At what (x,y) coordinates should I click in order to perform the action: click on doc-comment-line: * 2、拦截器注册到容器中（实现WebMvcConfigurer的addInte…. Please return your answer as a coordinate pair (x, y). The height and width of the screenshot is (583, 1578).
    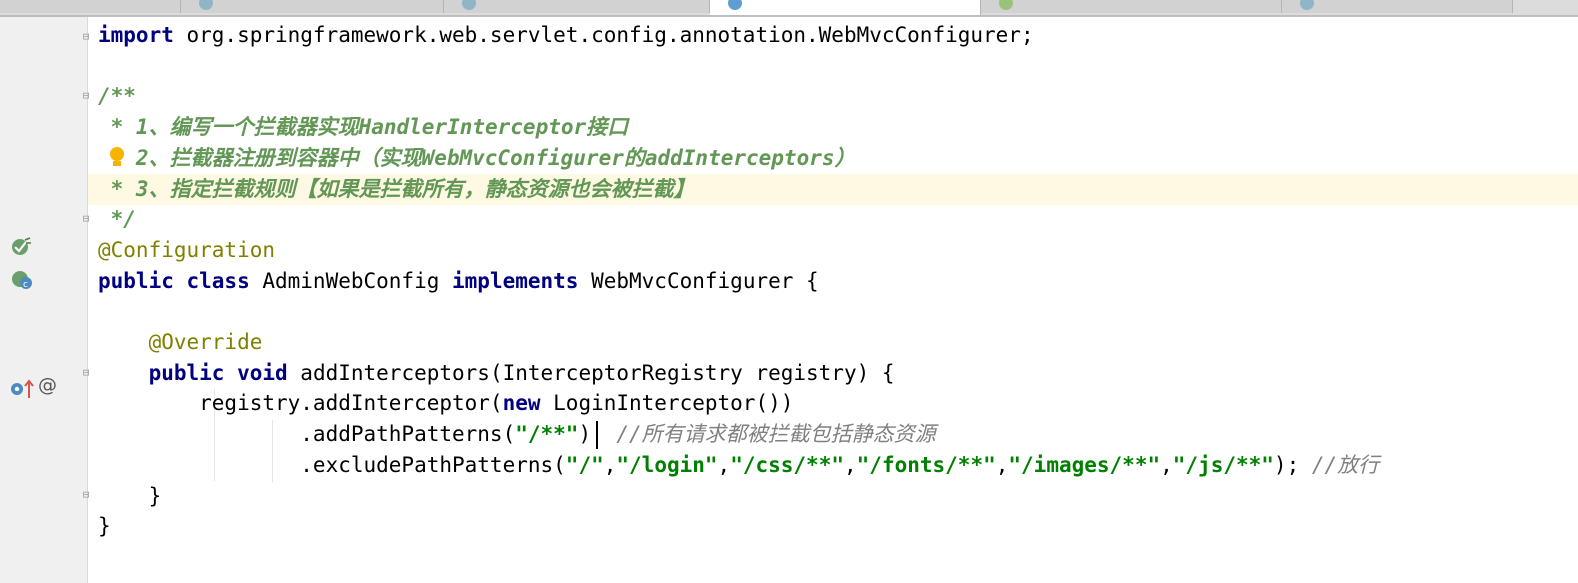
    Looking at the image, I should click on (477, 157).